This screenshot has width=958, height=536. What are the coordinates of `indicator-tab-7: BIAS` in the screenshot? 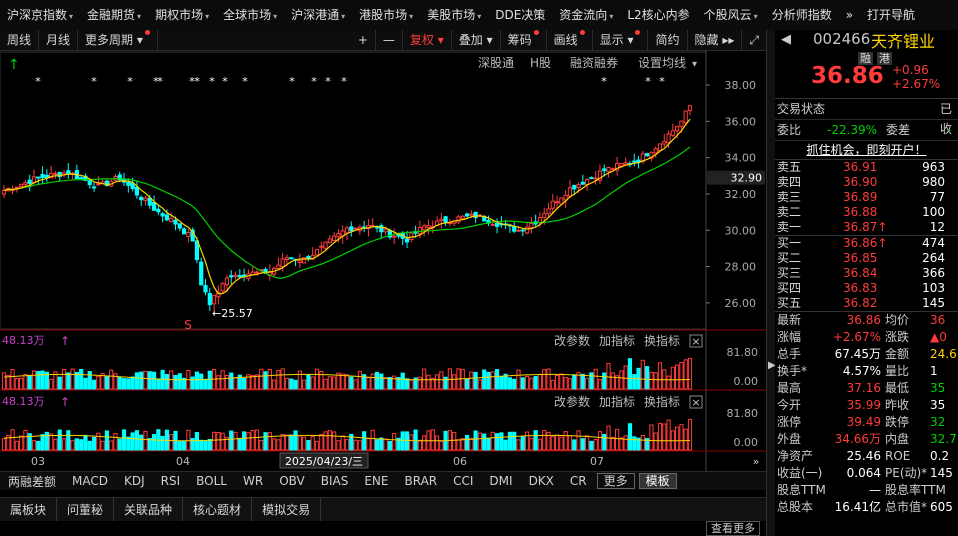 It's located at (335, 481).